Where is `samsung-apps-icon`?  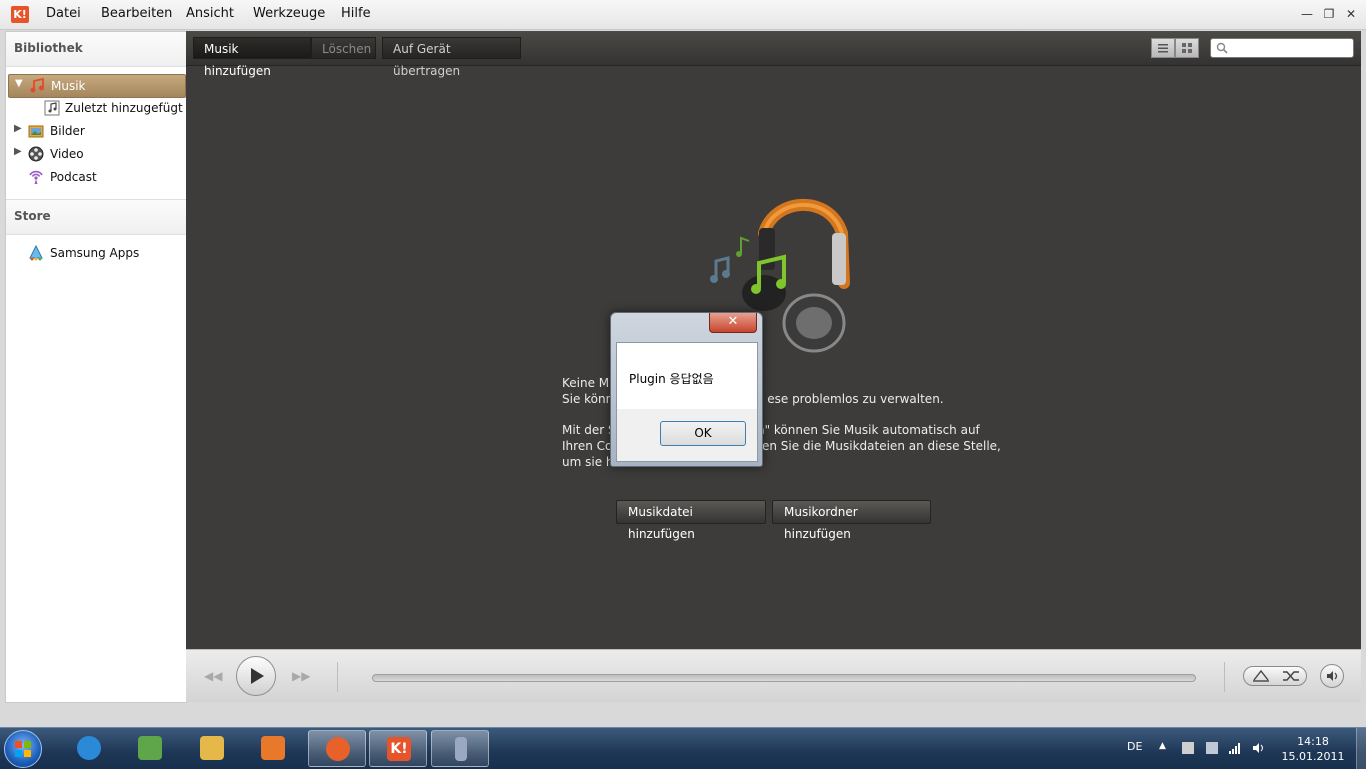
samsung-apps-icon is located at coordinates (36, 253).